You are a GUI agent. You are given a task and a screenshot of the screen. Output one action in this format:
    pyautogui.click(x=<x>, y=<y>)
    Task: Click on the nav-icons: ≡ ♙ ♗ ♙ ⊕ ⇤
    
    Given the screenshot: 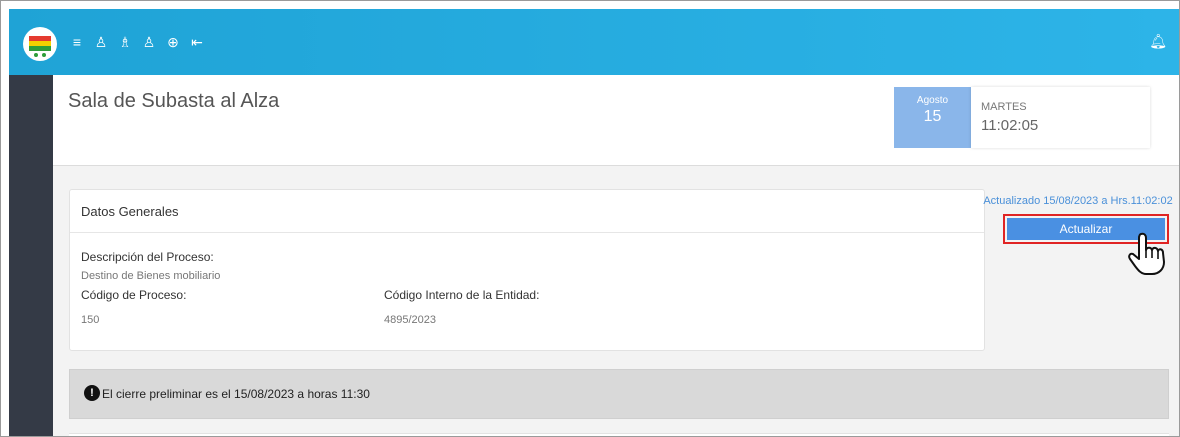 What is the action you would take?
    pyautogui.click(x=137, y=42)
    